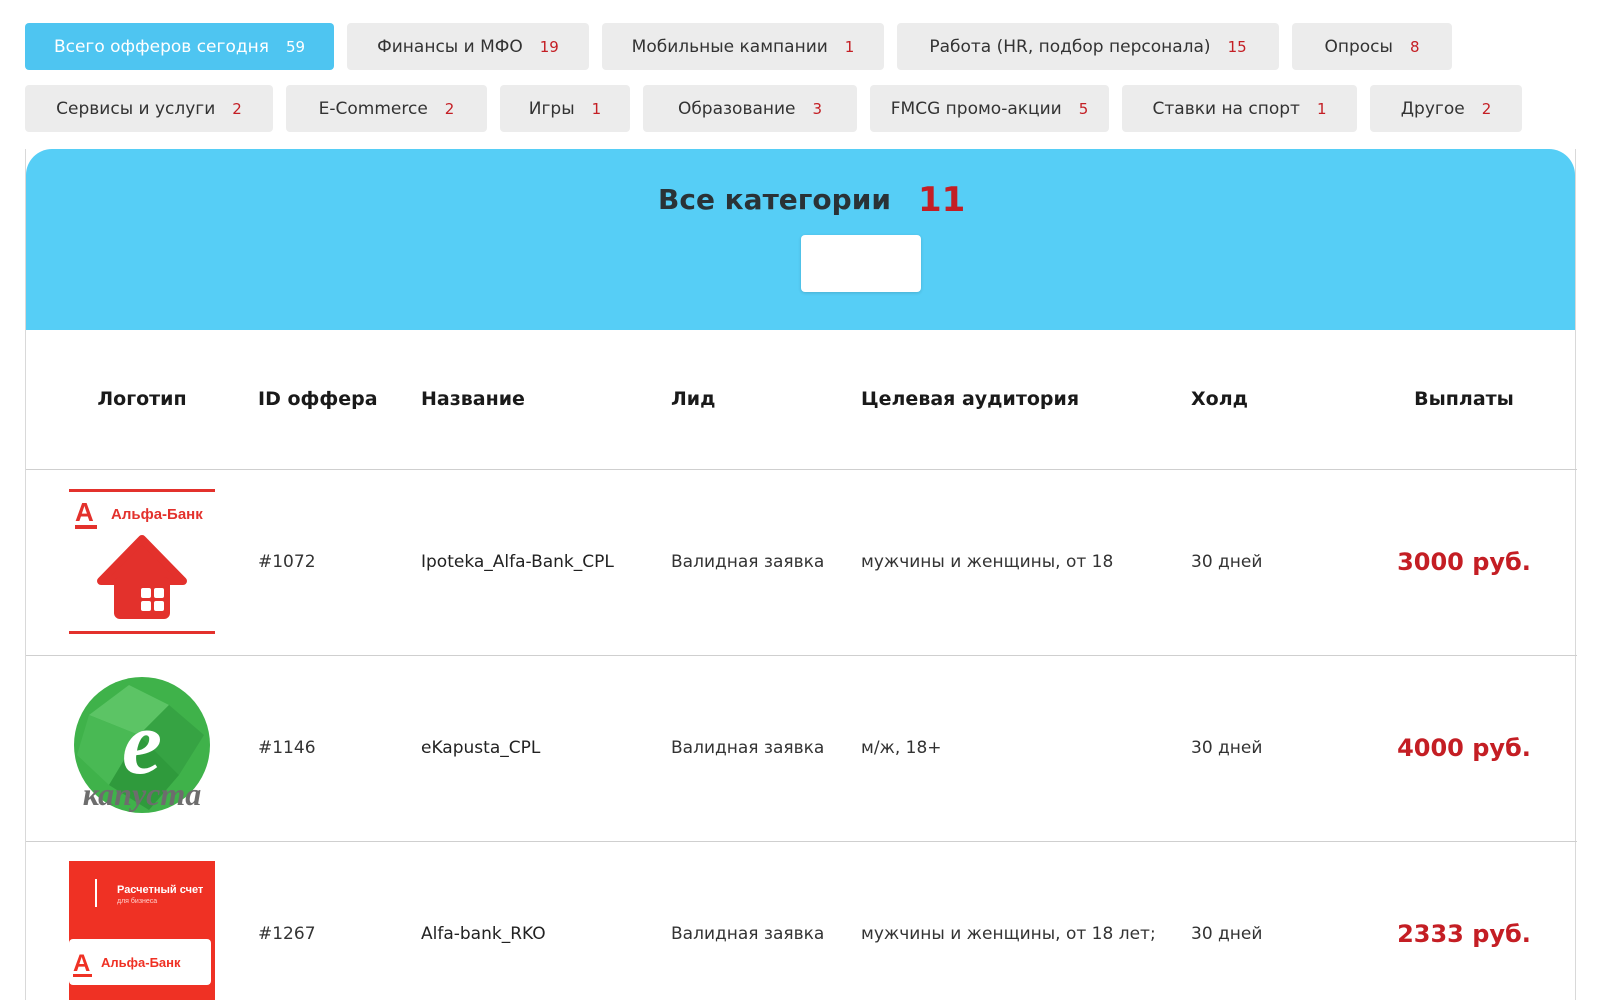 The width and height of the screenshot is (1600, 1000). What do you see at coordinates (473, 399) in the screenshot?
I see `header-name: Название` at bounding box center [473, 399].